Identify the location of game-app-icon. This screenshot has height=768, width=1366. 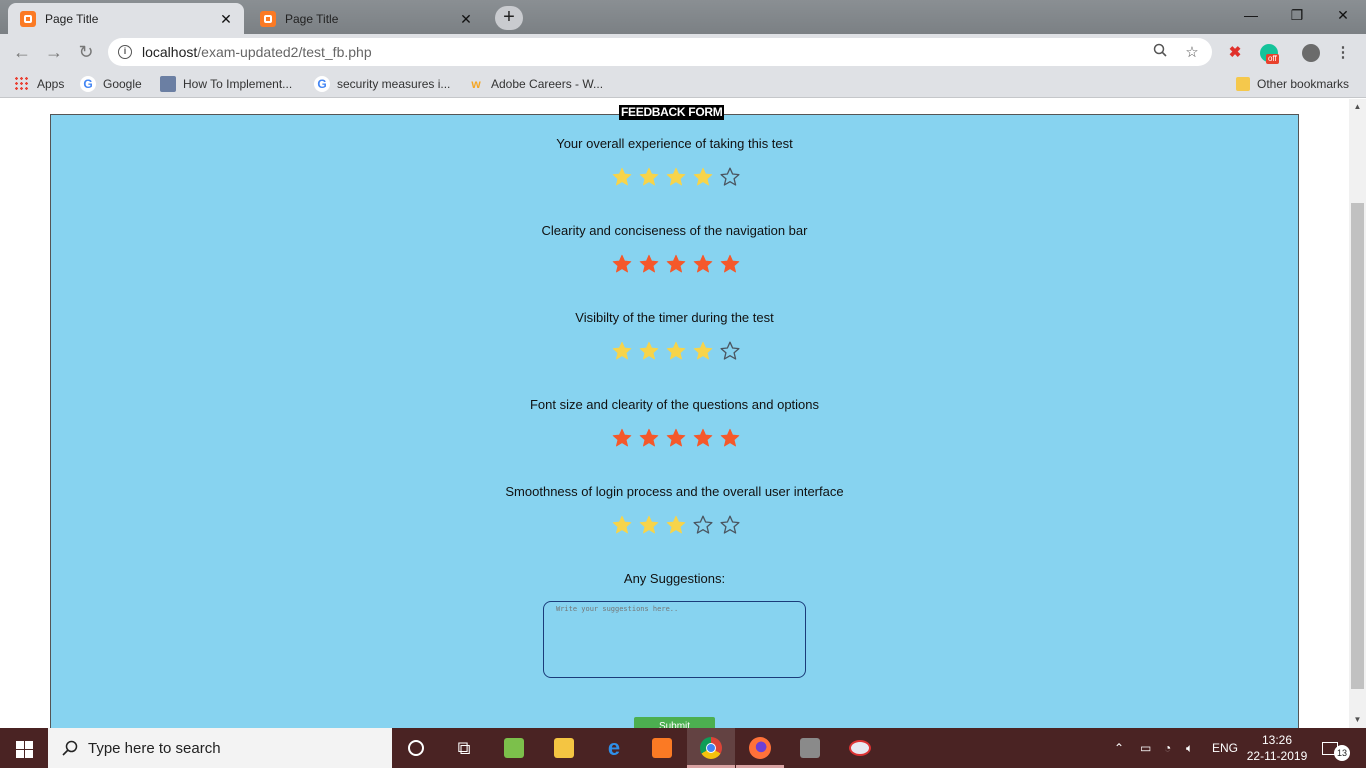
(810, 748).